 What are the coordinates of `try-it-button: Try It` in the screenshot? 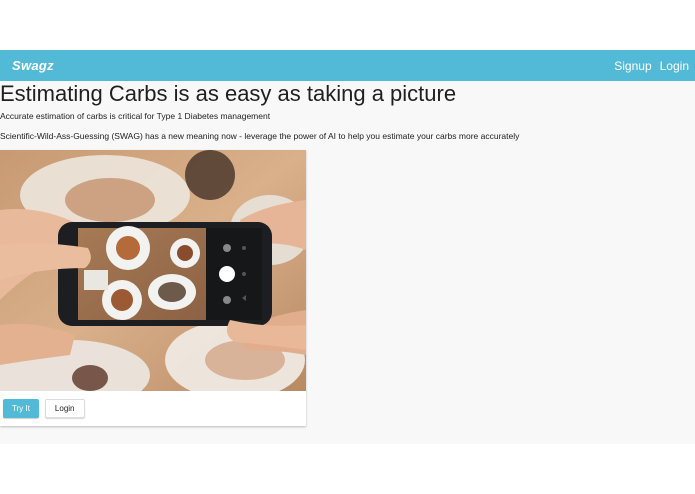 It's located at (21, 408).